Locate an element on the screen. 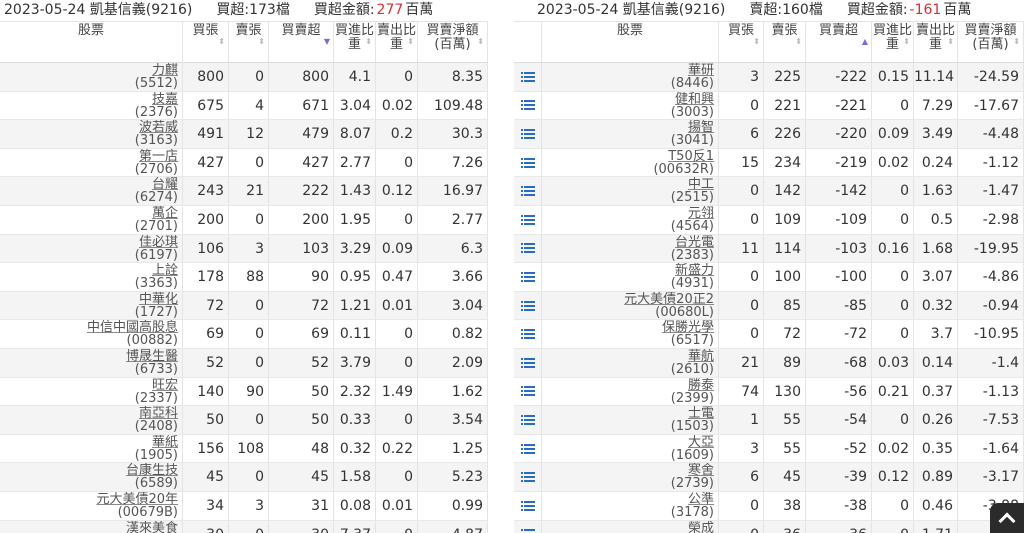 This screenshot has width=1024, height=533. stock-name-link: 榮成 is located at coordinates (628, 527).